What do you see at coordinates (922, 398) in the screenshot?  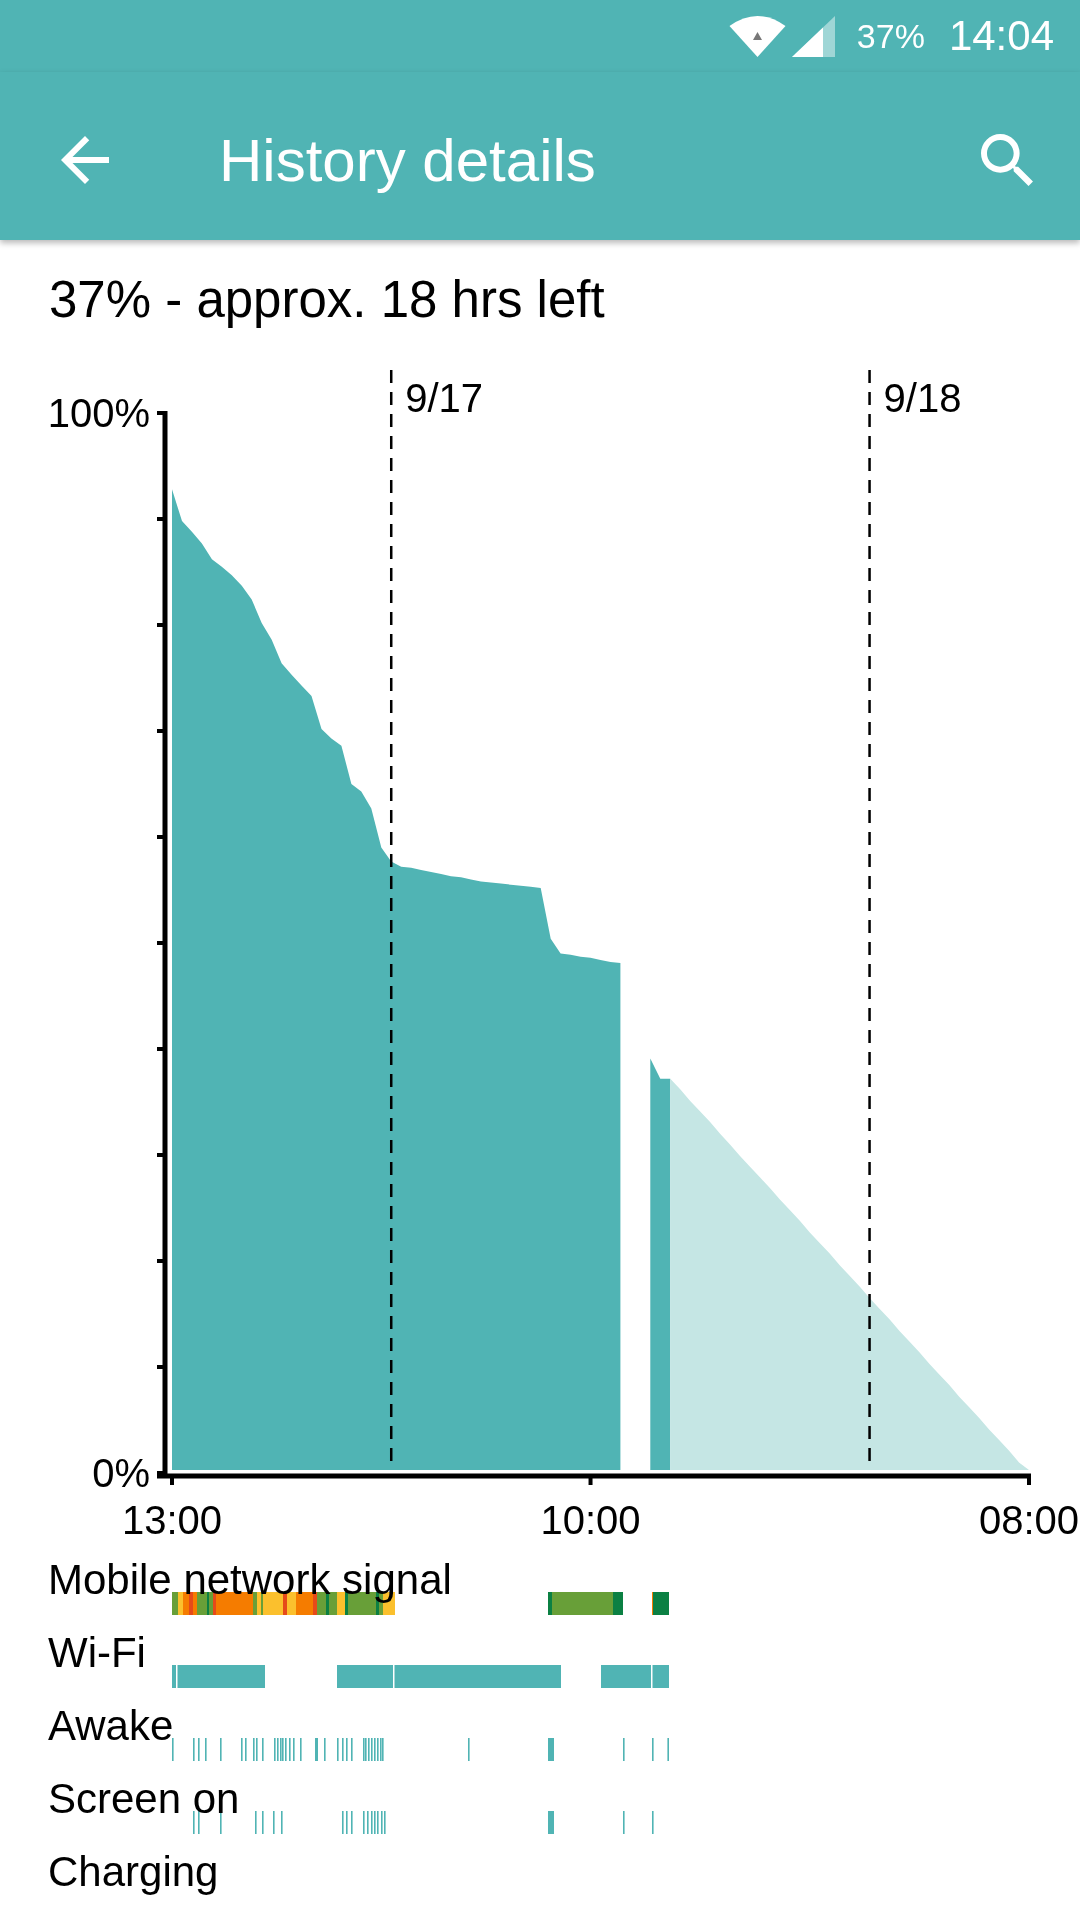 I see `date-label: 9/18` at bounding box center [922, 398].